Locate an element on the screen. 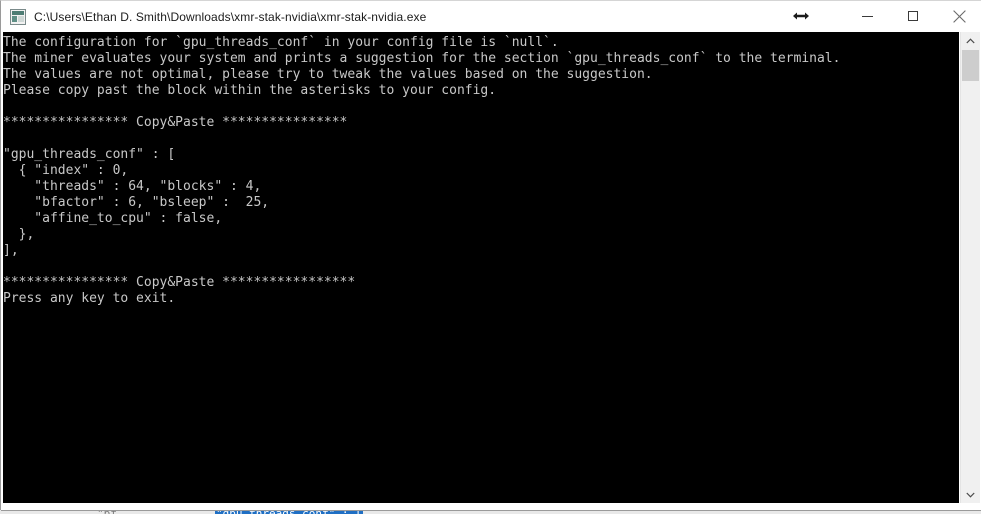 Image resolution: width=981 pixels, height=514 pixels. vertical-scrollbar is located at coordinates (970, 267).